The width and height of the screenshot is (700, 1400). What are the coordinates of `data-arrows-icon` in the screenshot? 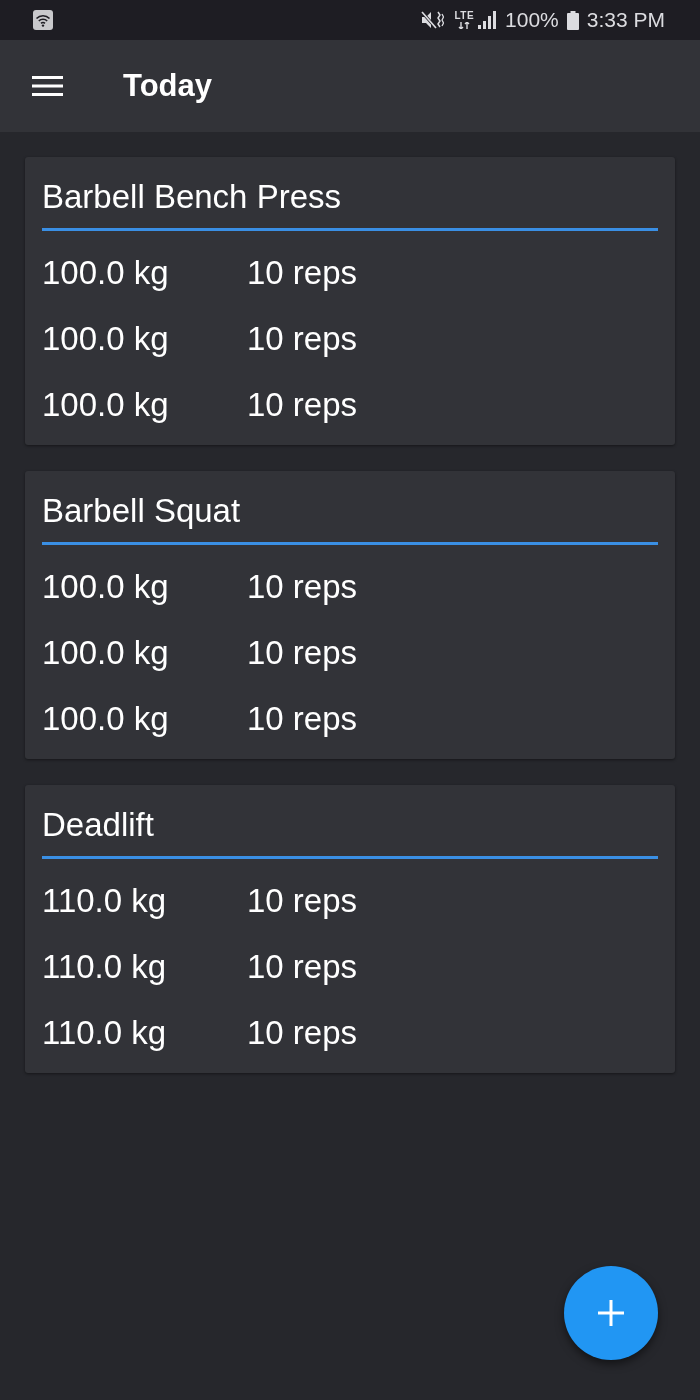 It's located at (464, 25).